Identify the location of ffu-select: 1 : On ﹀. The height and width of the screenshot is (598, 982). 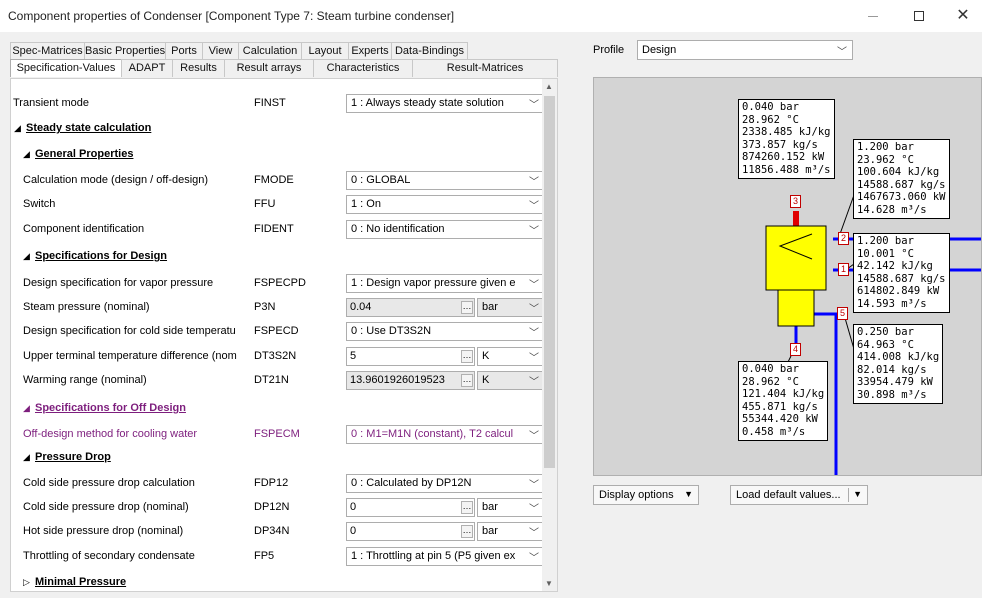
(444, 204).